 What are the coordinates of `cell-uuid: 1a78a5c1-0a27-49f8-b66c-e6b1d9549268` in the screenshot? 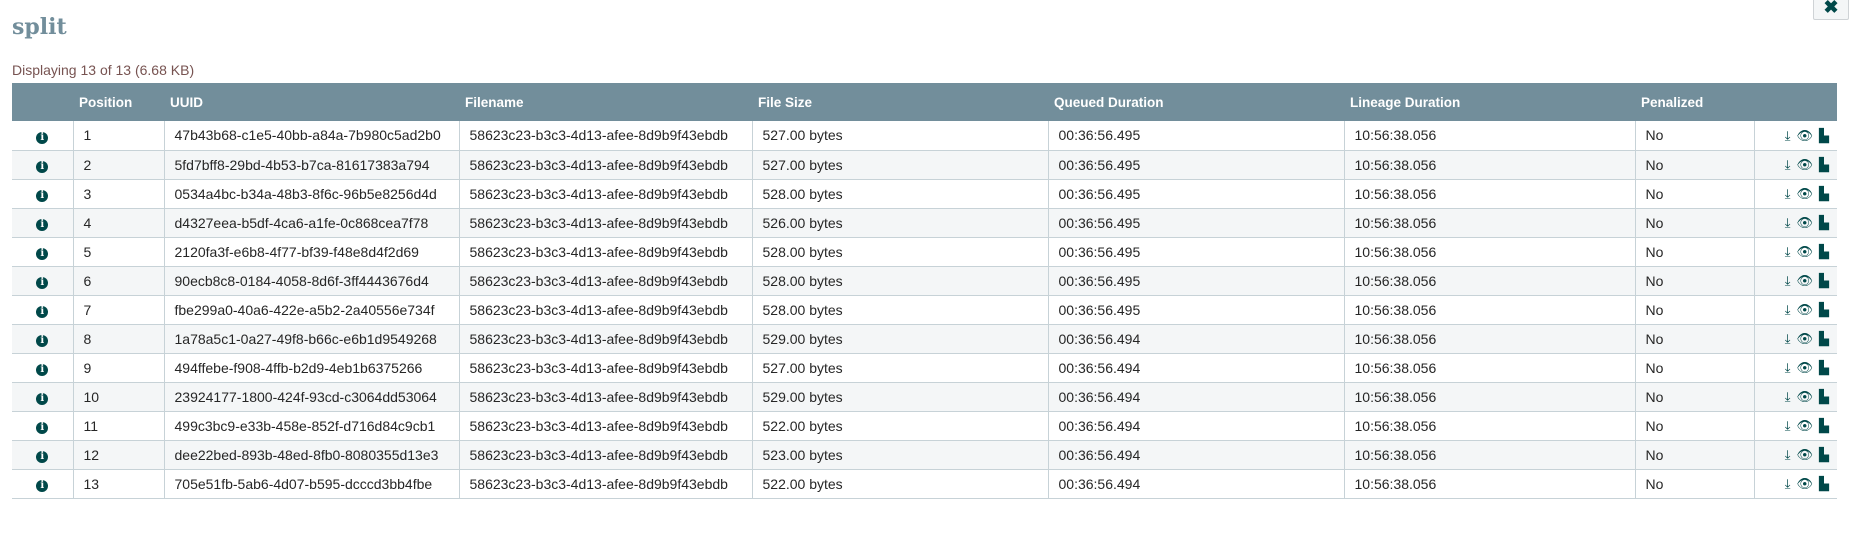 It's located at (311, 339).